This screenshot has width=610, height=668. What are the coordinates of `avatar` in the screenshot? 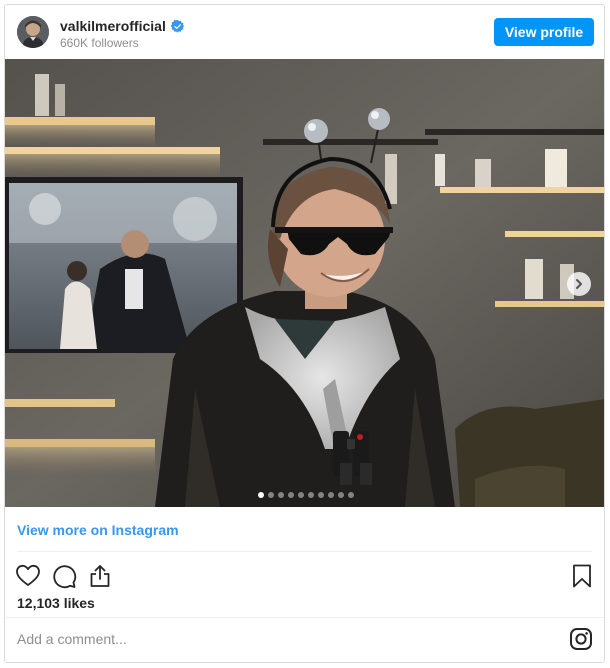 It's located at (33, 32).